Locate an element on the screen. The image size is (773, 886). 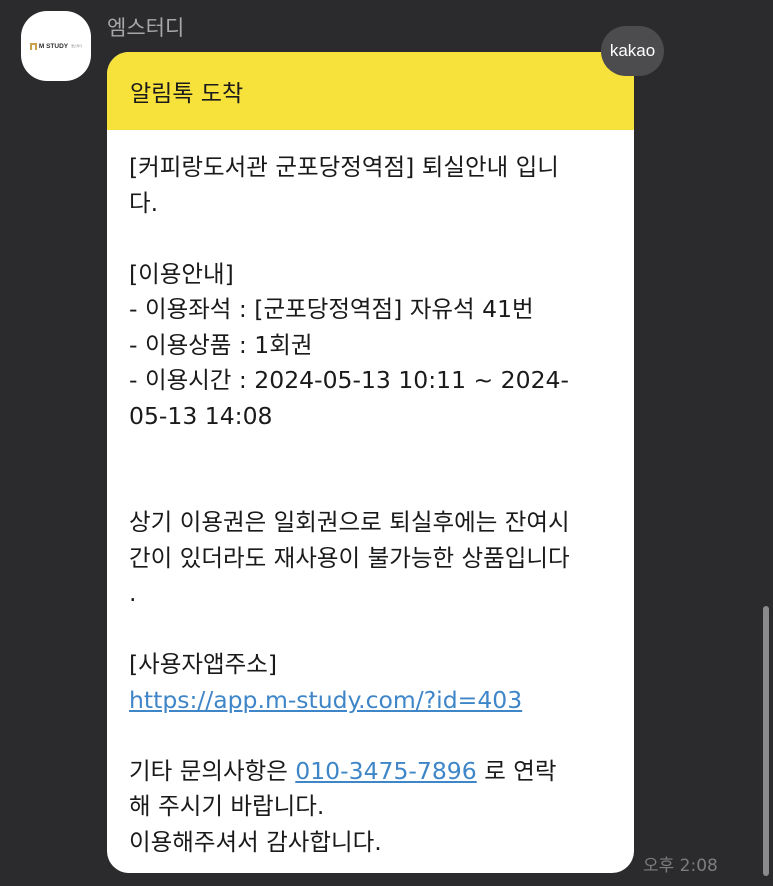
m-study-logo-icon: M STUDY 엠스터디 is located at coordinates (56, 46).